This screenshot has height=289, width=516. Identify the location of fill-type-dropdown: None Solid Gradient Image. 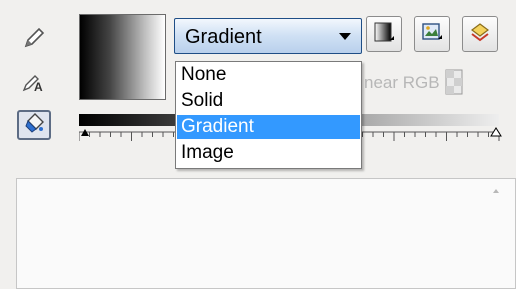
(268, 115).